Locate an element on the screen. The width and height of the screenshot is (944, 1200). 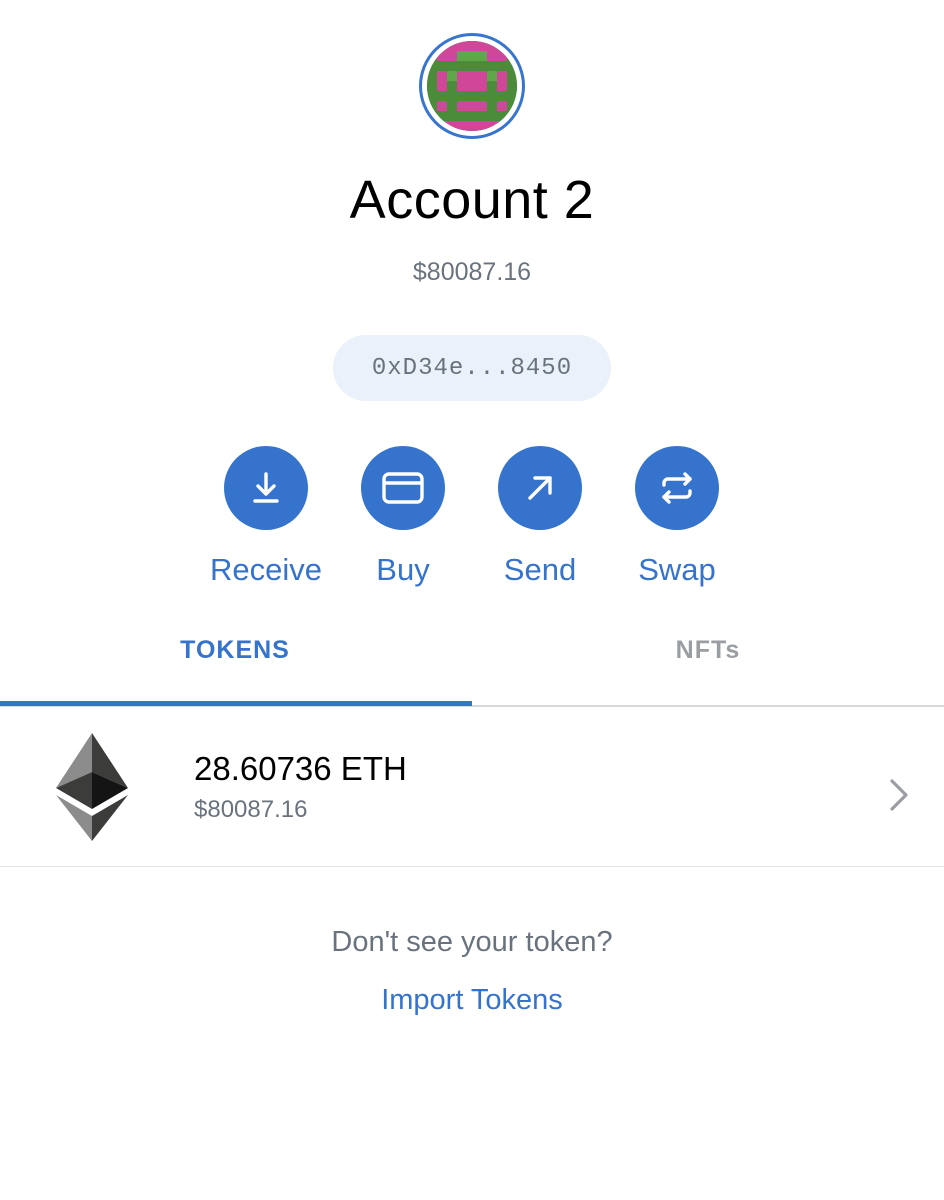
token-amount: 28.60736 ETH is located at coordinates (300, 768).